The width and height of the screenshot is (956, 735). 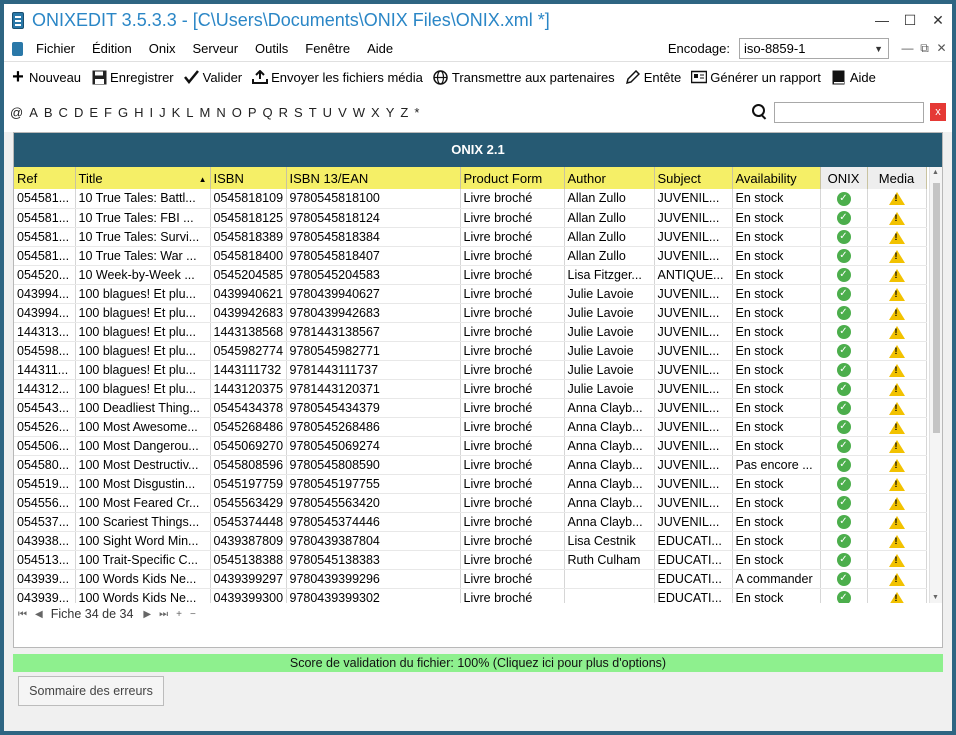 I want to click on cell-isbn13: 9780545204583, so click(x=373, y=275).